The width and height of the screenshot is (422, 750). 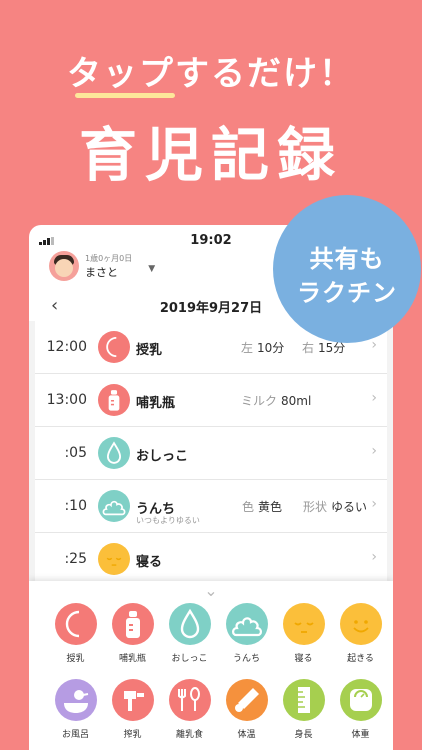 I want to click on log-detail-value: ゆるい, so click(x=349, y=507).